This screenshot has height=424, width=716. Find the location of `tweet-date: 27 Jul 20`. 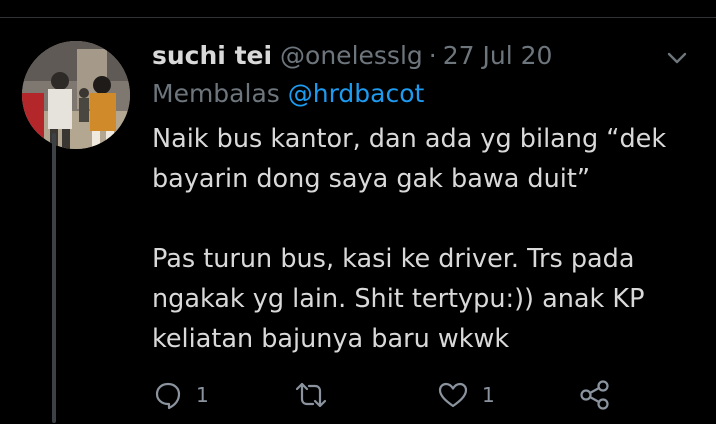

tweet-date: 27 Jul 20 is located at coordinates (498, 55).